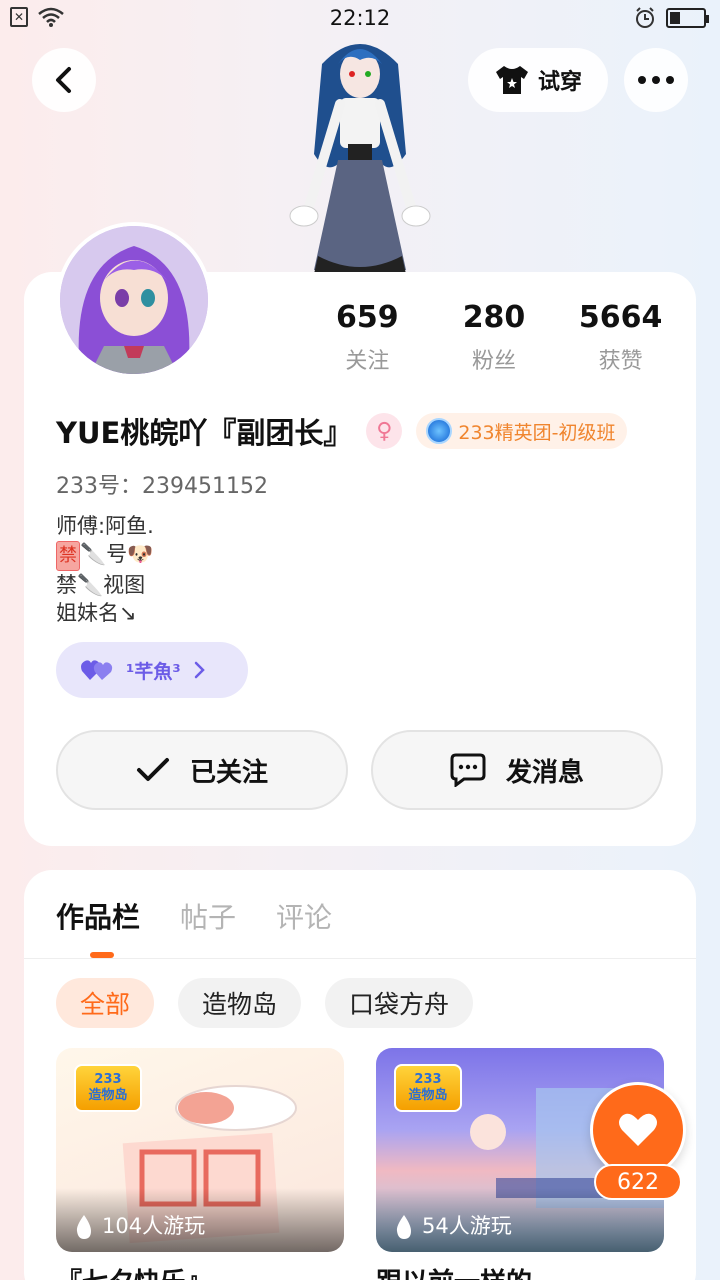  Describe the element at coordinates (304, 916) in the screenshot. I see `tab-comments: 评论` at that location.